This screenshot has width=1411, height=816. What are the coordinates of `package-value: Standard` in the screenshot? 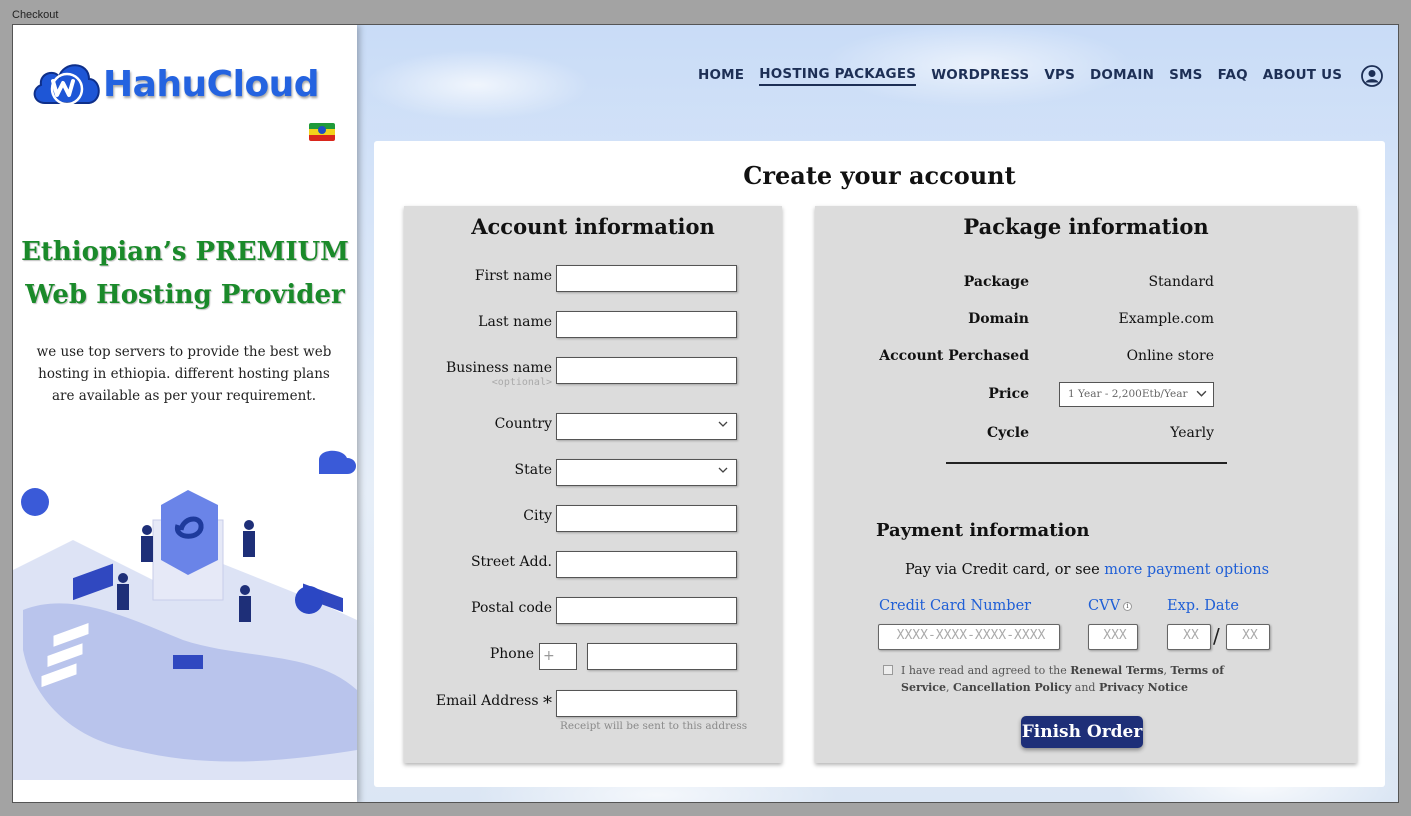 It's located at (1181, 282).